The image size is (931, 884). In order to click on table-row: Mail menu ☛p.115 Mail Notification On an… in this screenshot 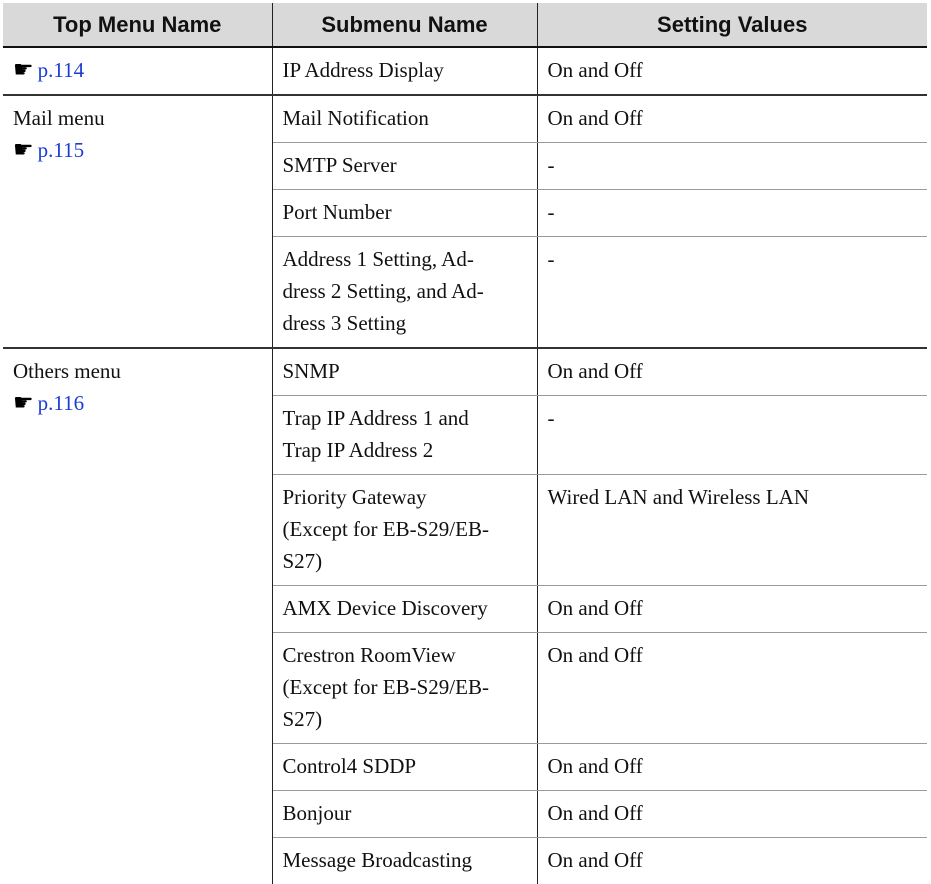, I will do `click(465, 119)`.